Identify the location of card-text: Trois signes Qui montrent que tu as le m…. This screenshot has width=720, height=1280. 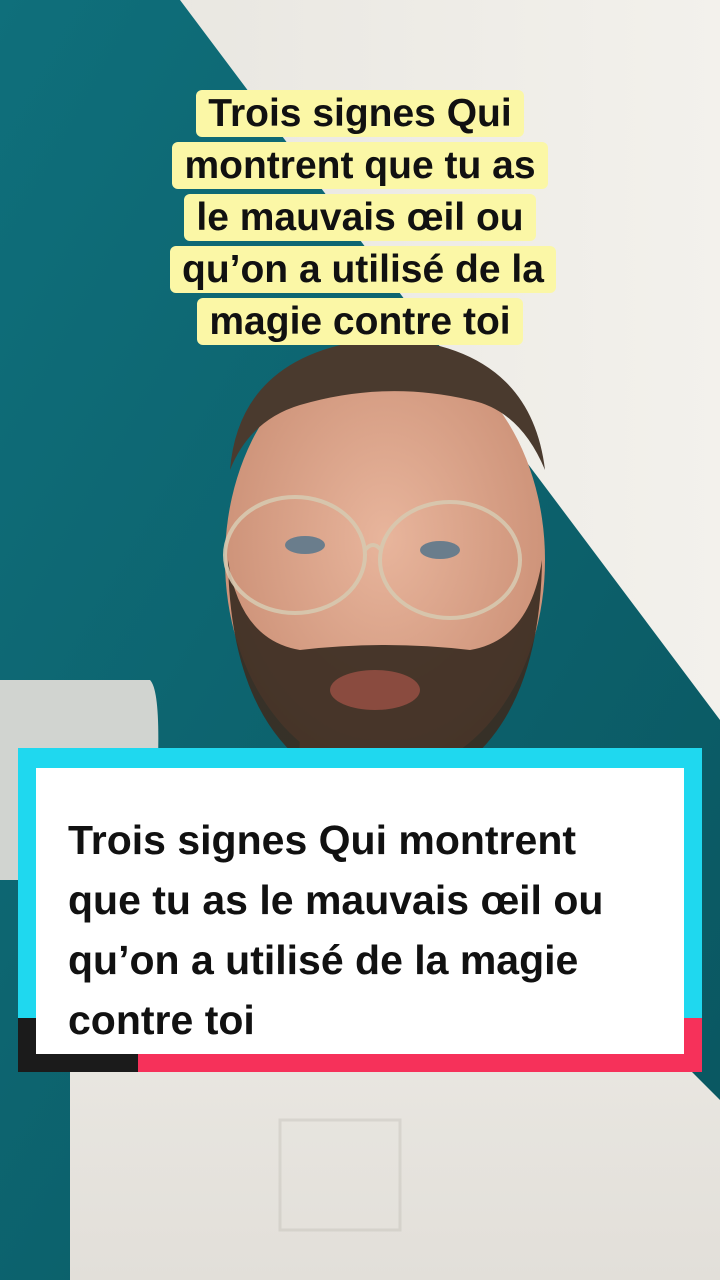
(336, 930).